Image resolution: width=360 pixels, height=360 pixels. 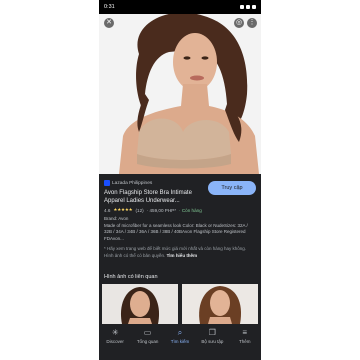 I want to click on status-bar: 0:31, so click(x=180, y=7).